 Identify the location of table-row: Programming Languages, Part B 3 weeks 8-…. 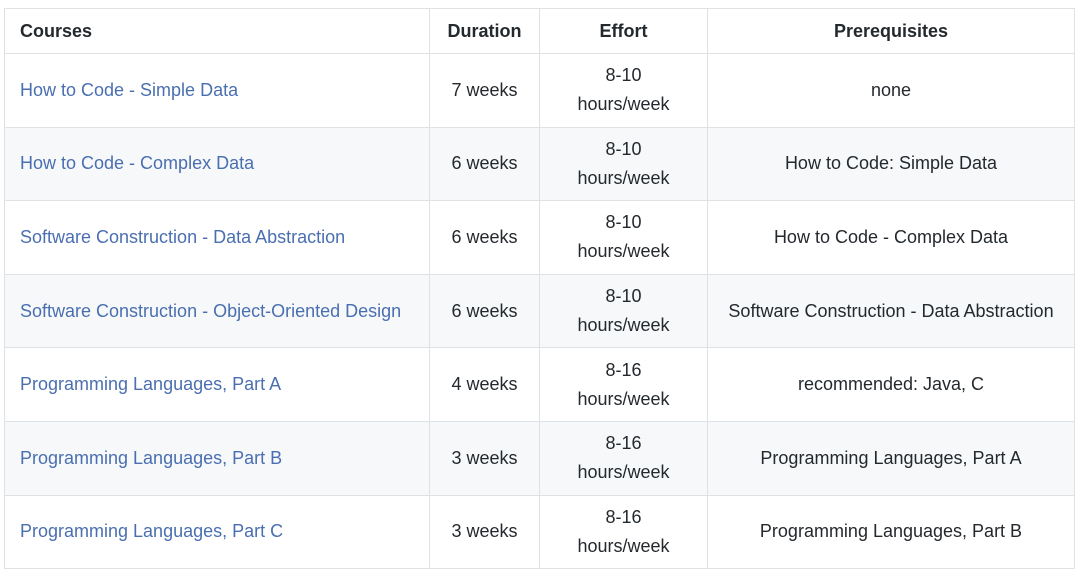
(539, 458).